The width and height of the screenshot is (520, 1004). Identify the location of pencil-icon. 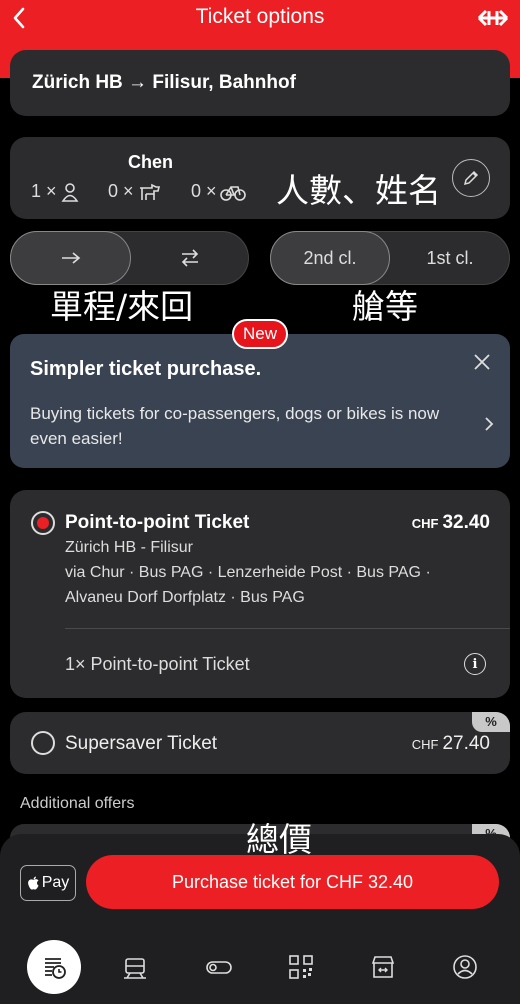
(471, 178).